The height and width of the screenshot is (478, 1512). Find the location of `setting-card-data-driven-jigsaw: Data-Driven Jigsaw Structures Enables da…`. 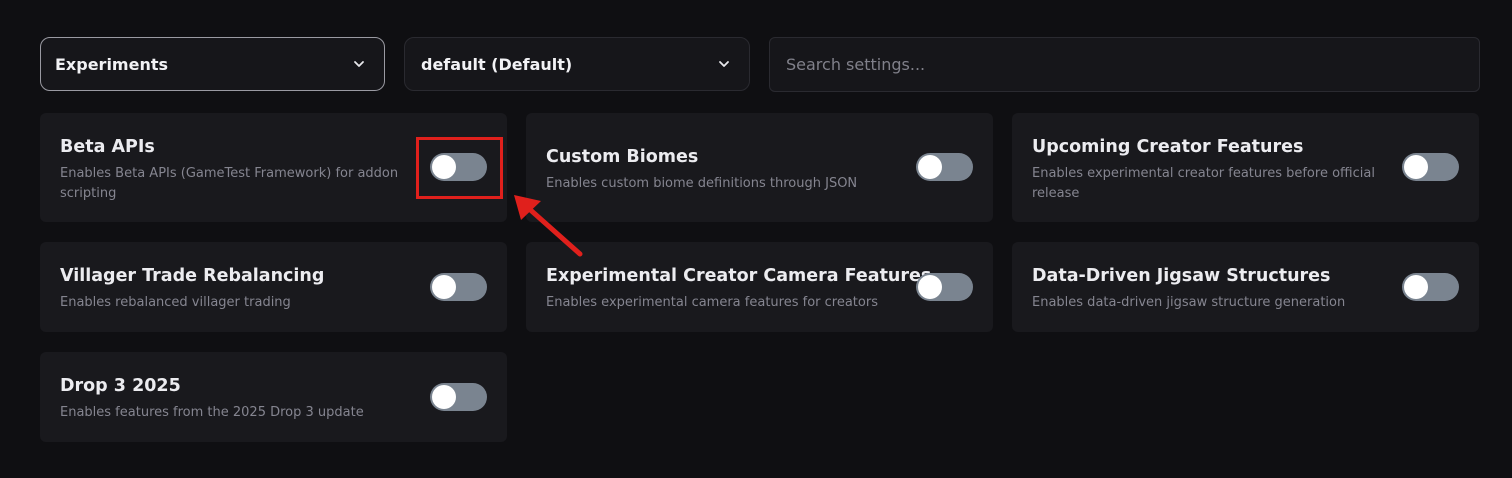

setting-card-data-driven-jigsaw: Data-Driven Jigsaw Structures Enables da… is located at coordinates (1245, 287).